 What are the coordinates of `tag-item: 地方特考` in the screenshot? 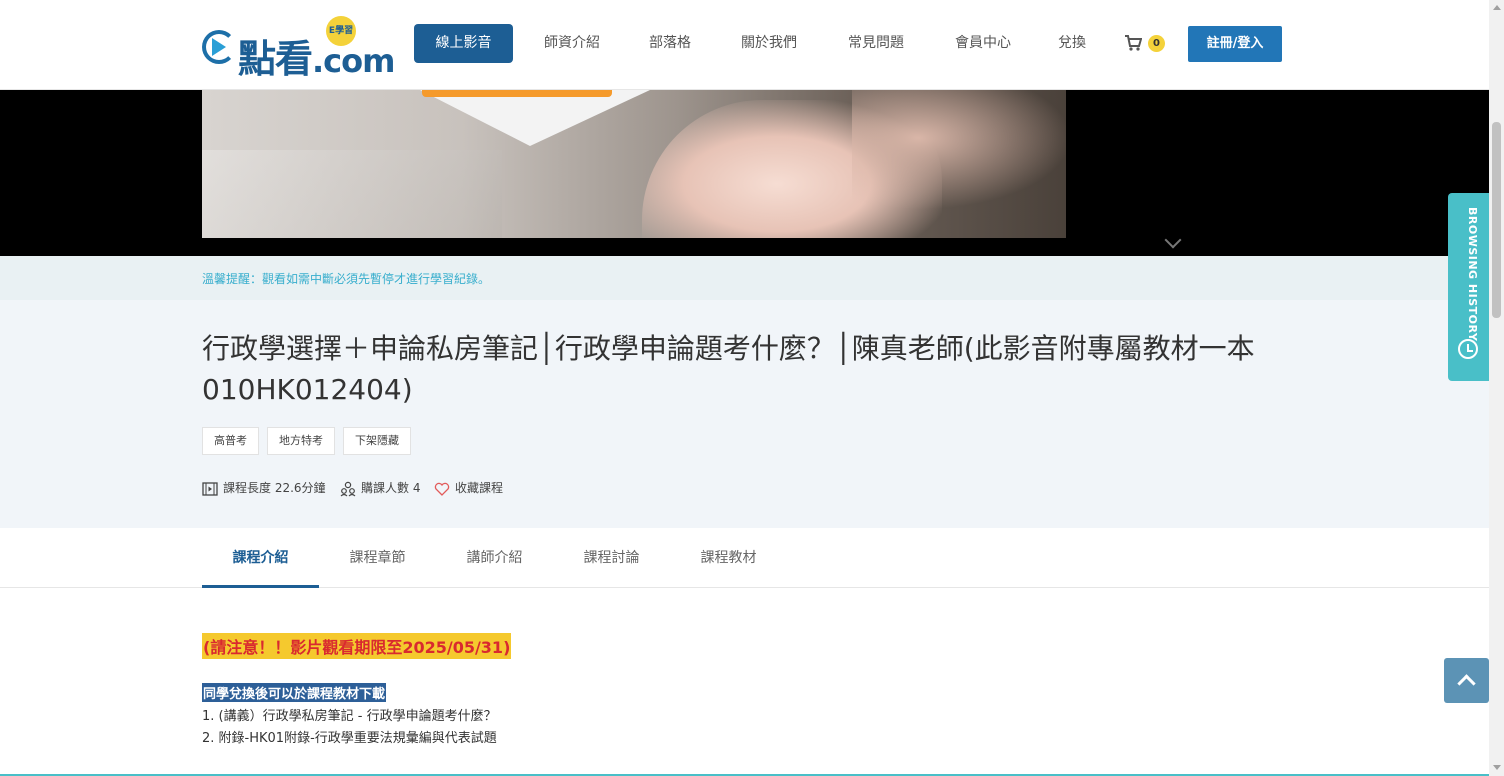 It's located at (301, 441).